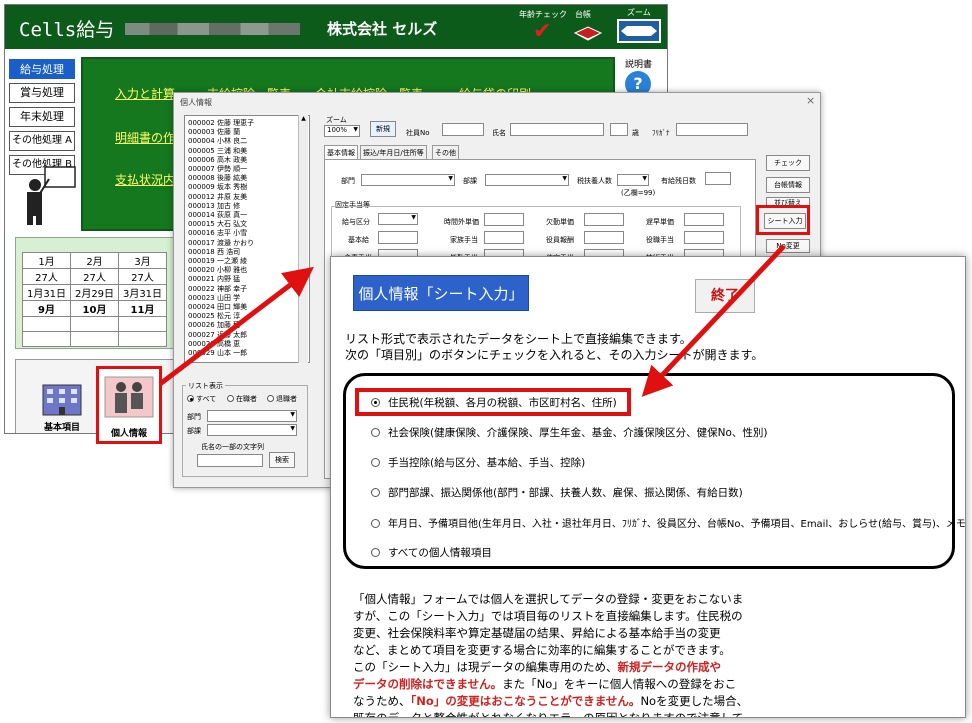  I want to click on pay-category-select, so click(398, 219).